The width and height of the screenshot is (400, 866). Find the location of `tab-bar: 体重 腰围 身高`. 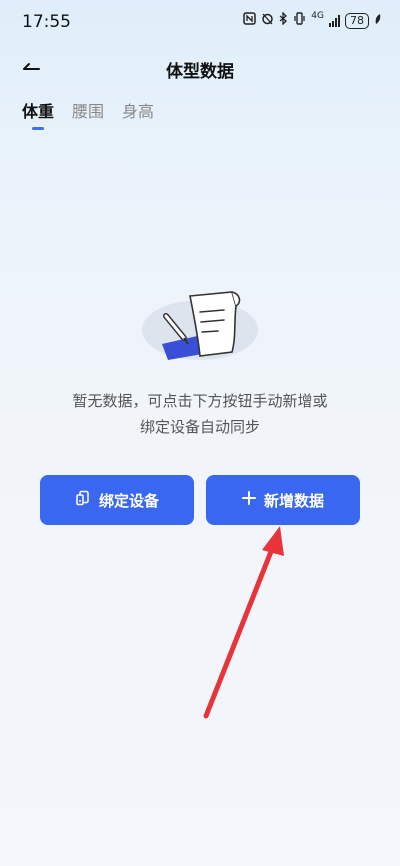

tab-bar: 体重 腰围 身高 is located at coordinates (88, 114).